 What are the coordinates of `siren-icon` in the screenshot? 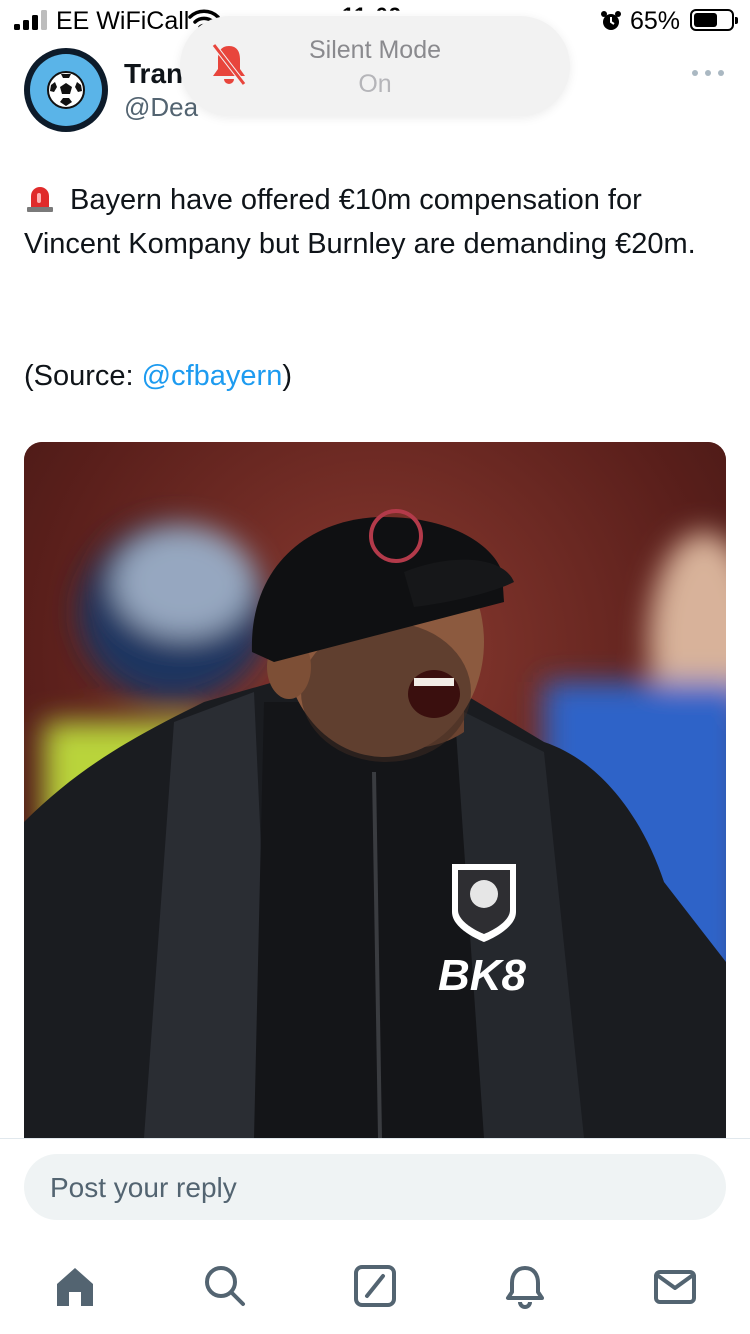 It's located at (40, 199).